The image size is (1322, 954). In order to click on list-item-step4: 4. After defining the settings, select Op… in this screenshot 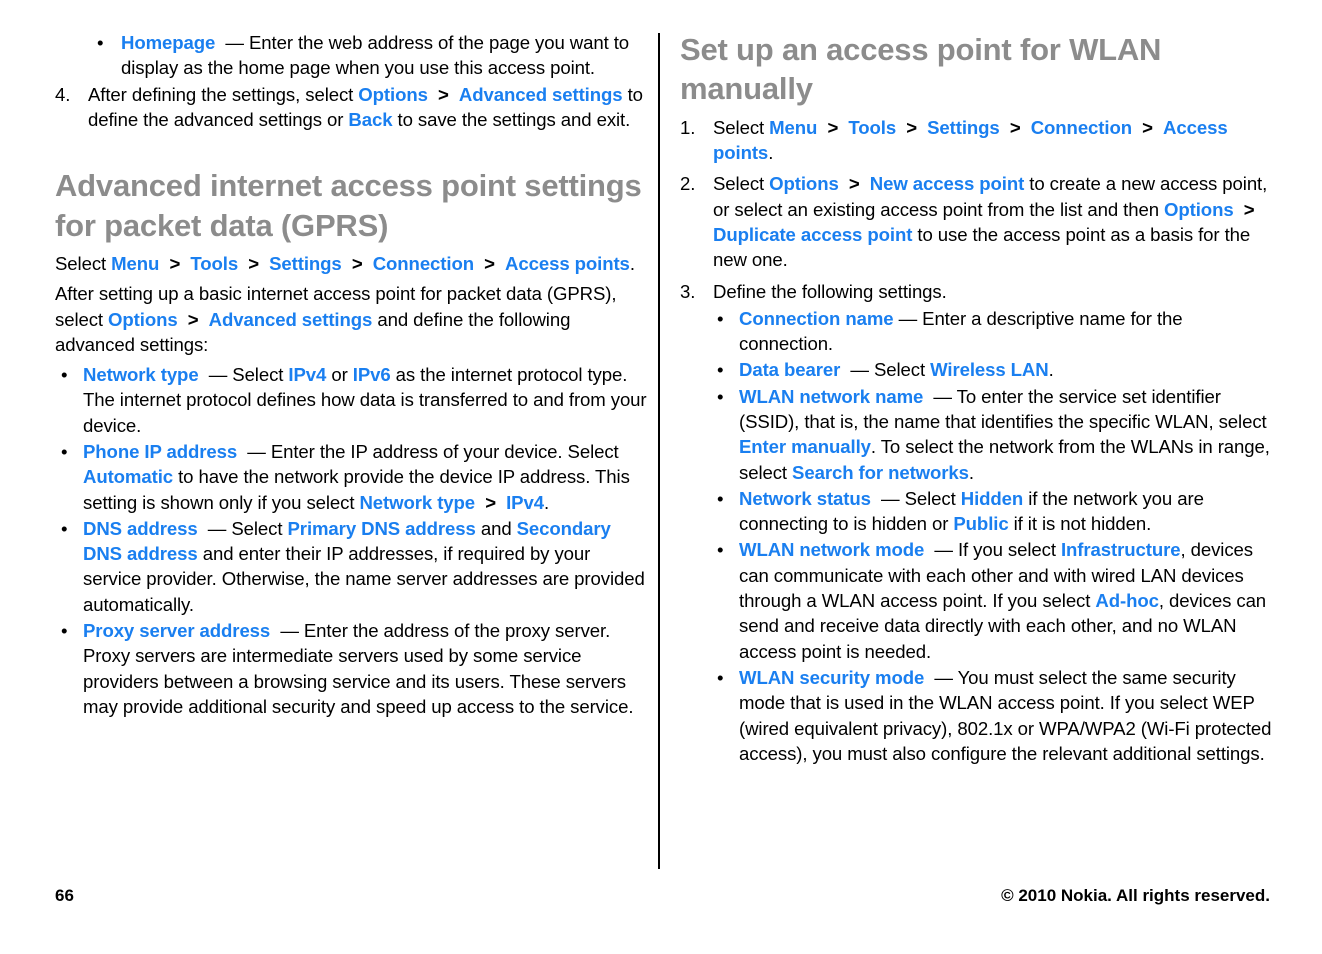, I will do `click(351, 107)`.